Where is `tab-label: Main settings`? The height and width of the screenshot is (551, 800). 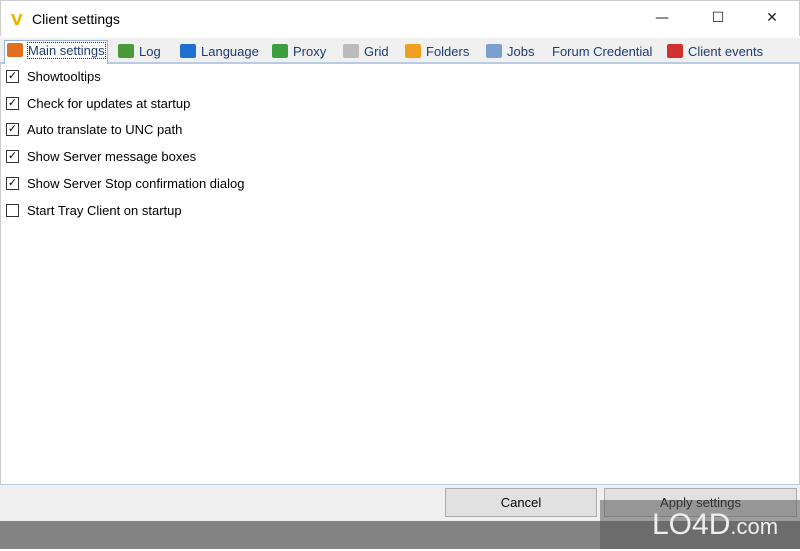 tab-label: Main settings is located at coordinates (66, 50).